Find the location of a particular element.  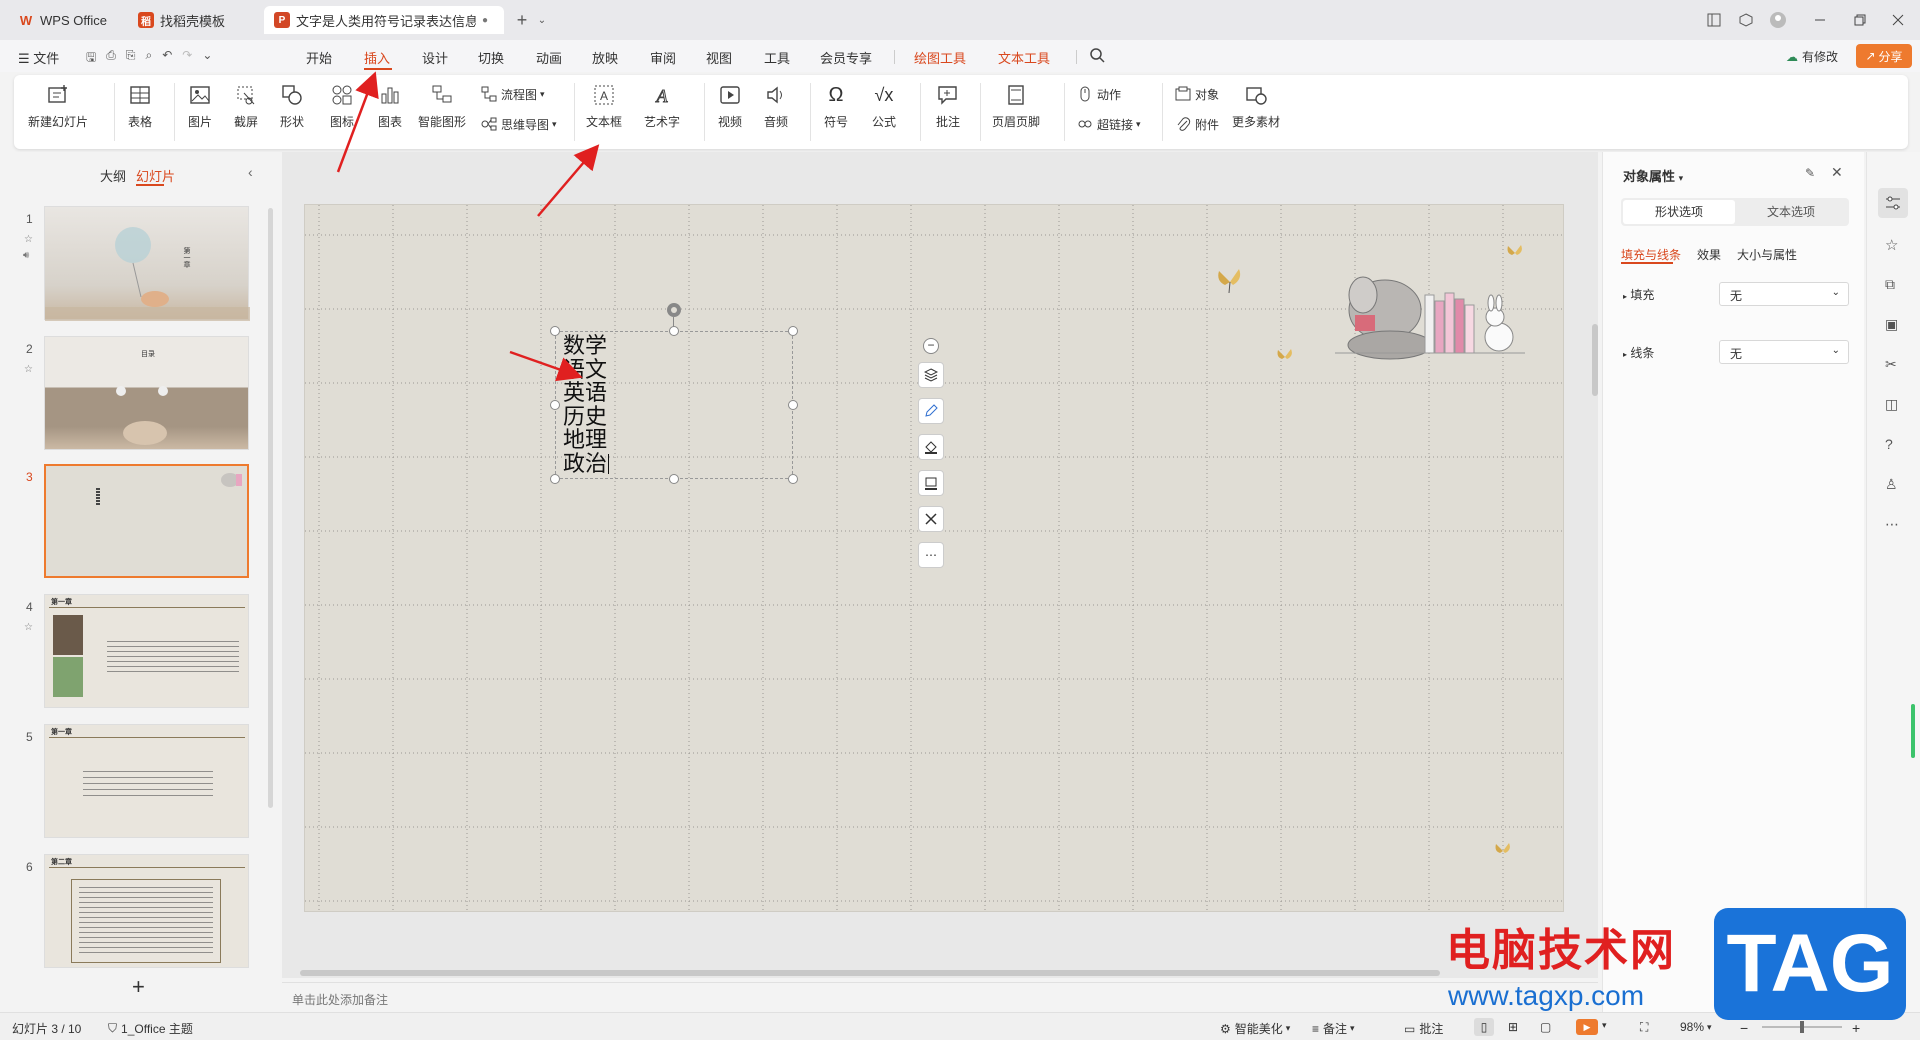

menu-view: 视图 is located at coordinates (719, 57).